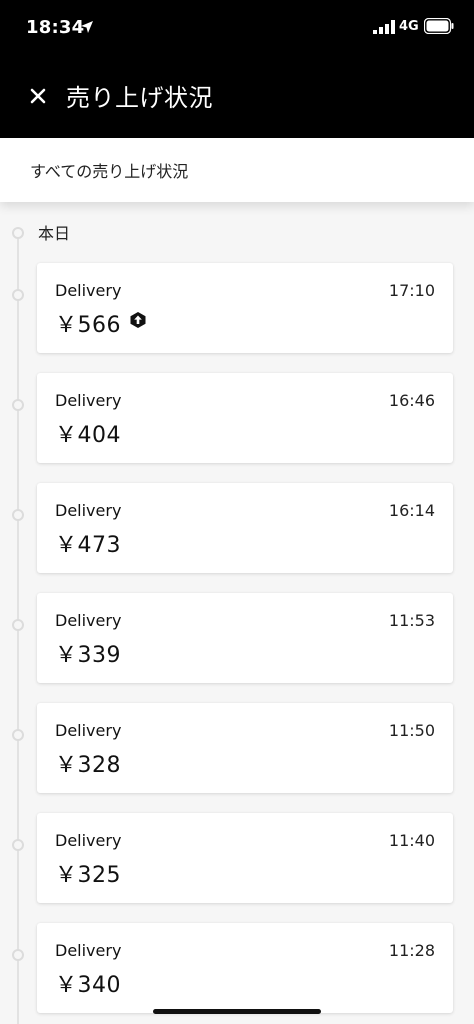 This screenshot has height=1024, width=474. What do you see at coordinates (245, 638) in the screenshot?
I see `trip-card: Delivery 11:53 ￥339` at bounding box center [245, 638].